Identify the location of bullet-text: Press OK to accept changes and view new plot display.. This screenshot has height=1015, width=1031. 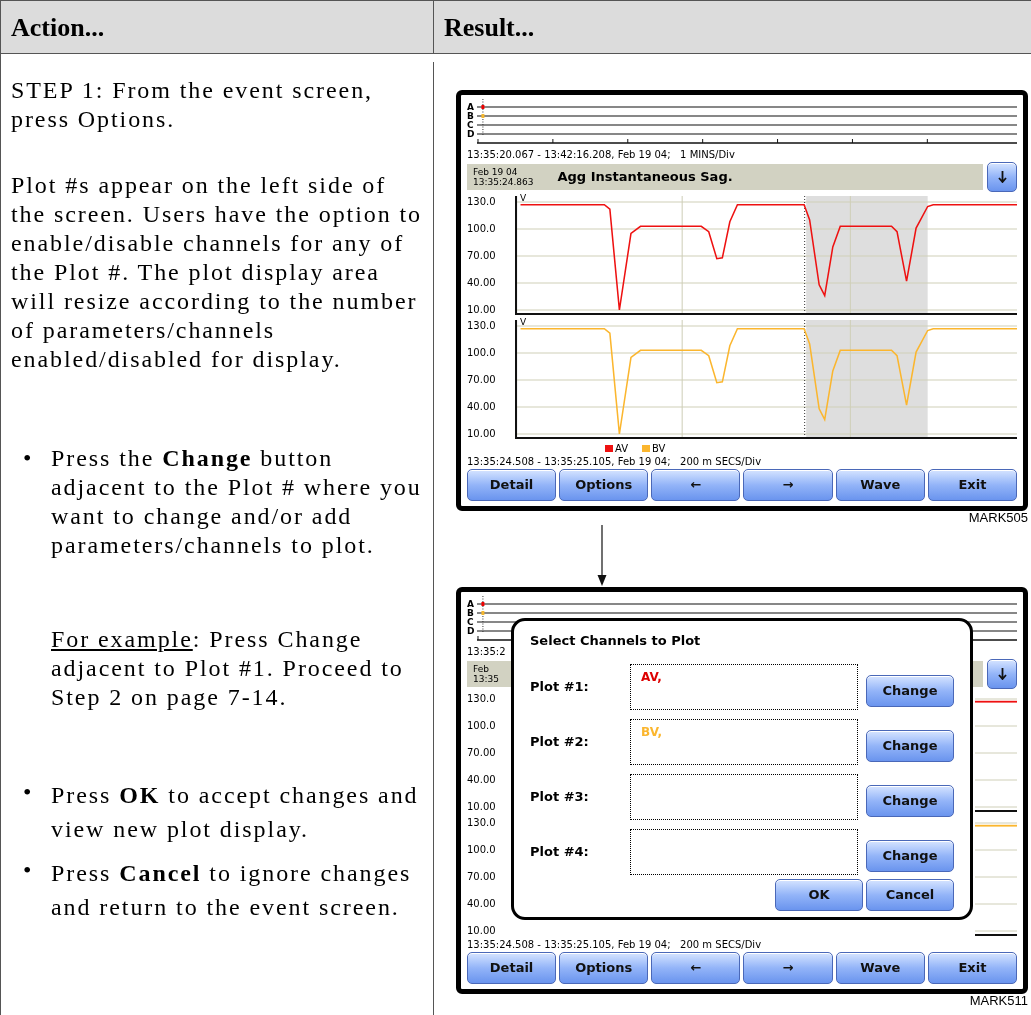
(235, 812).